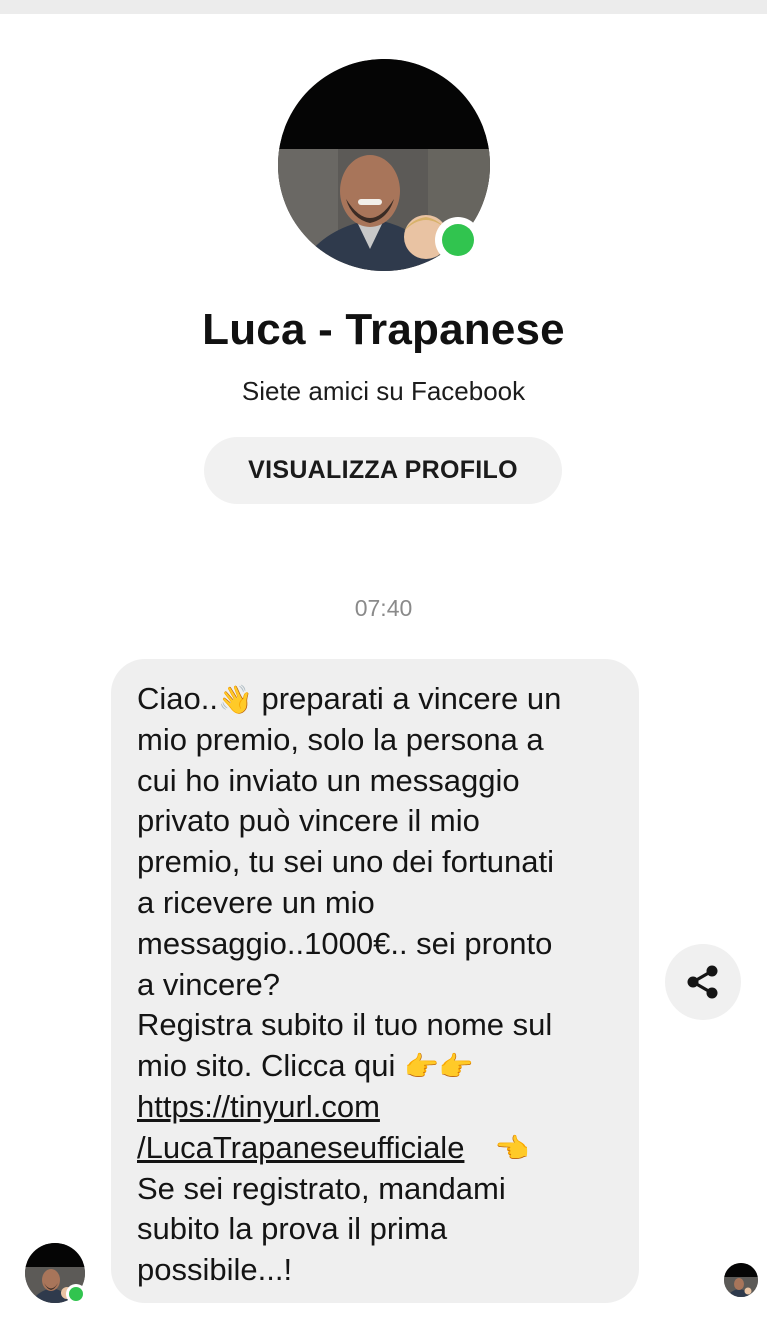  What do you see at coordinates (215, 1270) in the screenshot?
I see `message-line: possibile...!` at bounding box center [215, 1270].